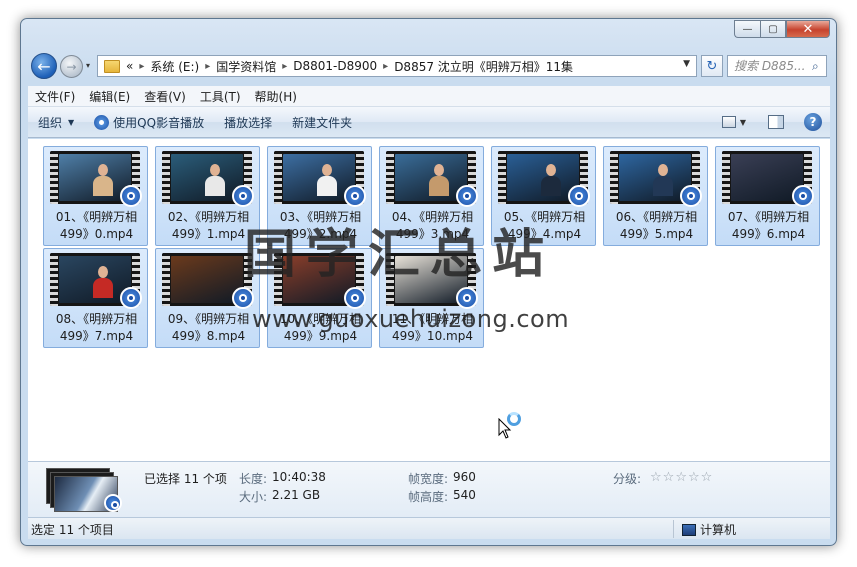  Describe the element at coordinates (276, 96) in the screenshot. I see `menu-help: 帮助(H)` at that location.